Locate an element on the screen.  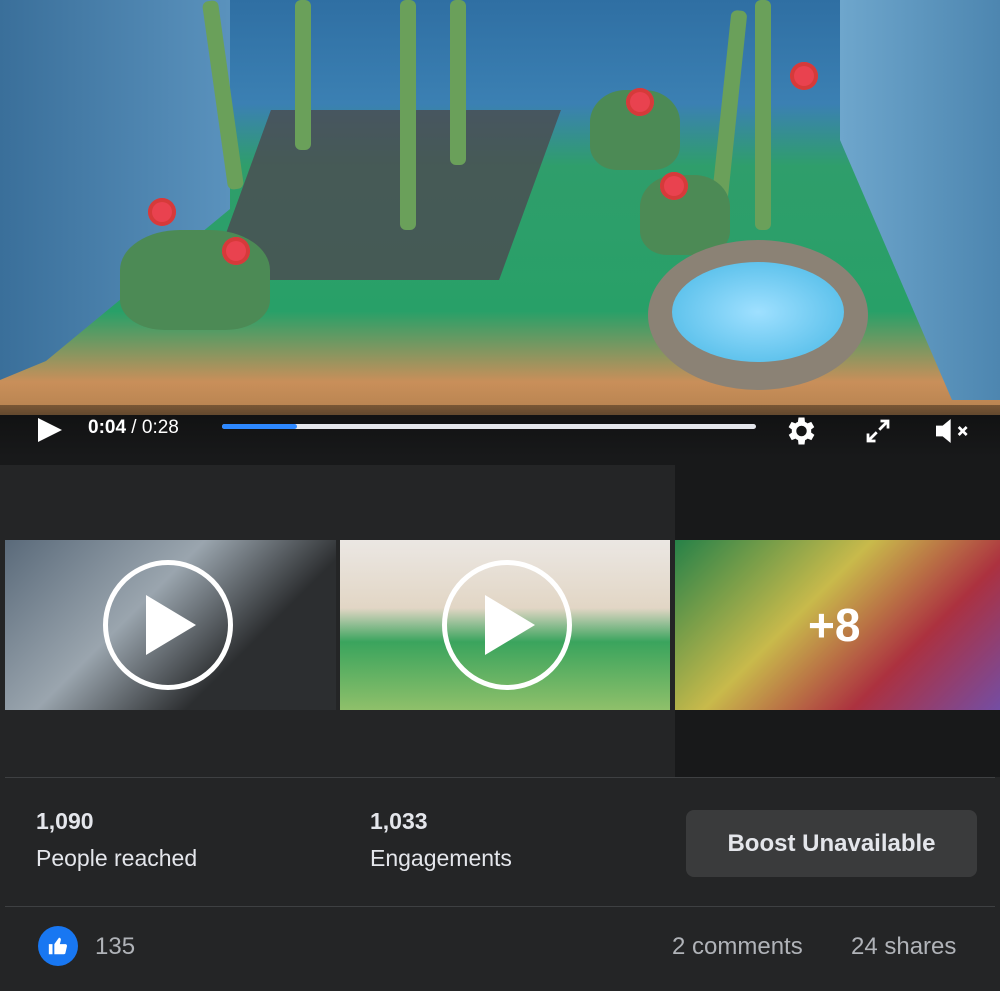
engagement-value: 1,033 is located at coordinates (399, 821).